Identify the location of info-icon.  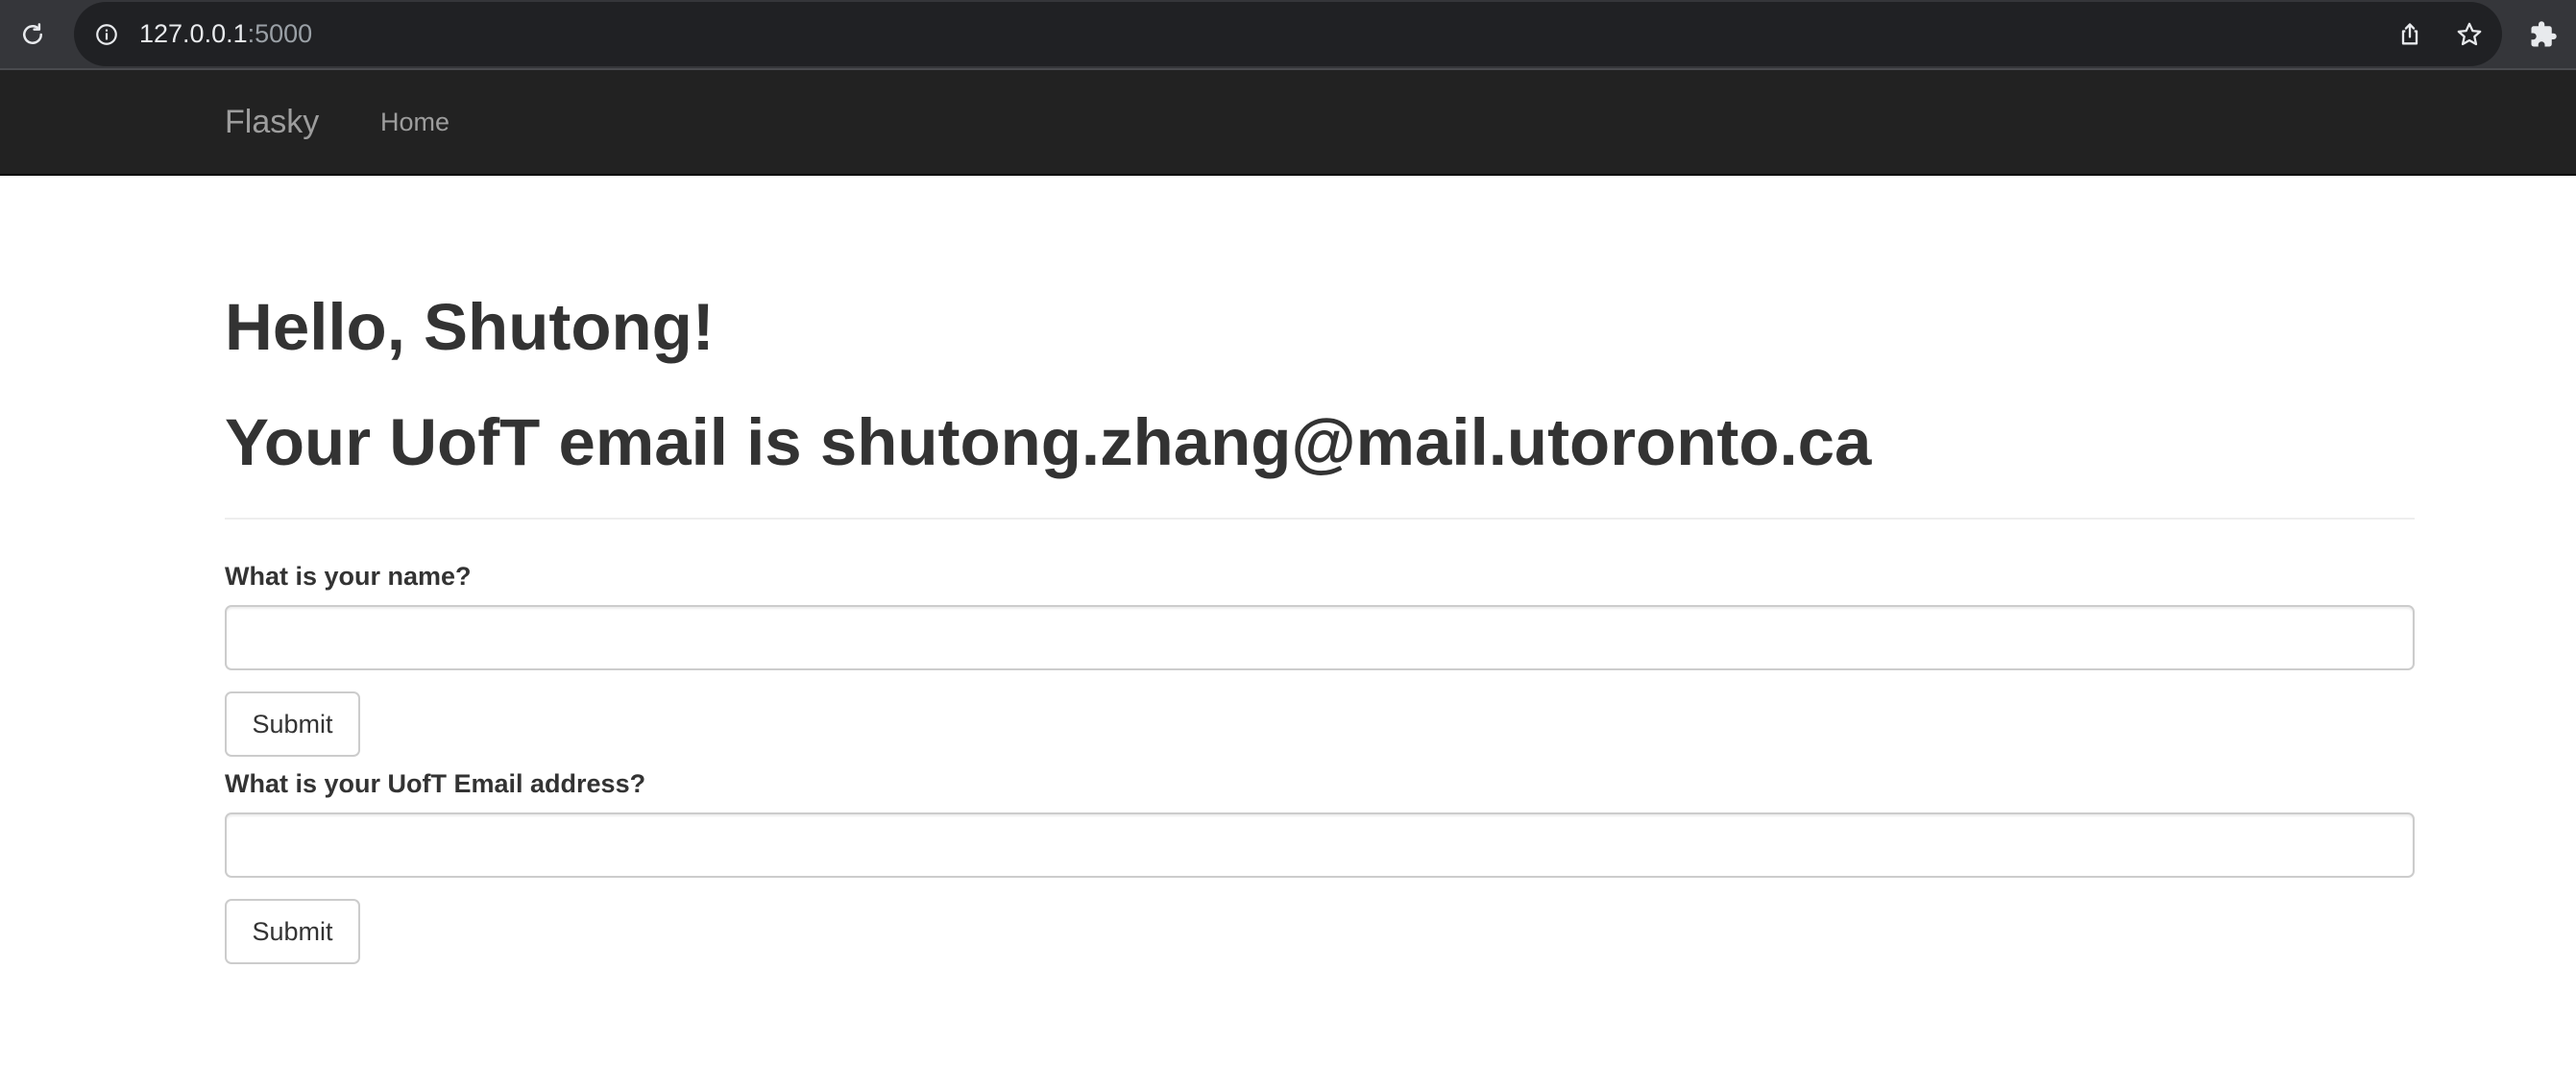
(106, 34).